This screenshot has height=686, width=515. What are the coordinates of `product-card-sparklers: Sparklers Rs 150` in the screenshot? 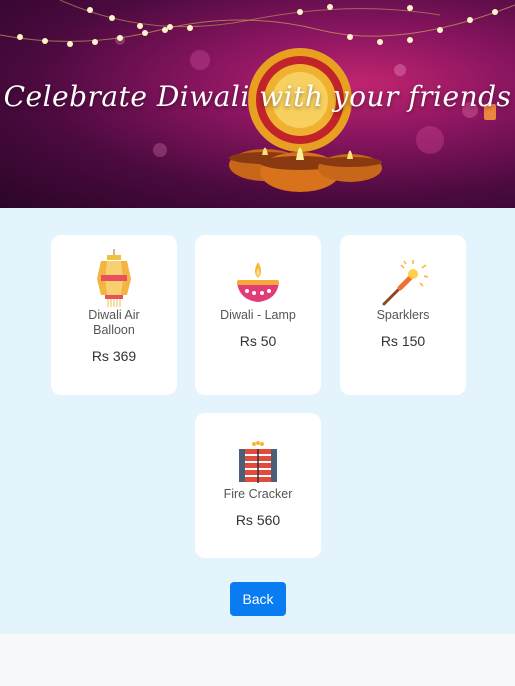 It's located at (403, 315).